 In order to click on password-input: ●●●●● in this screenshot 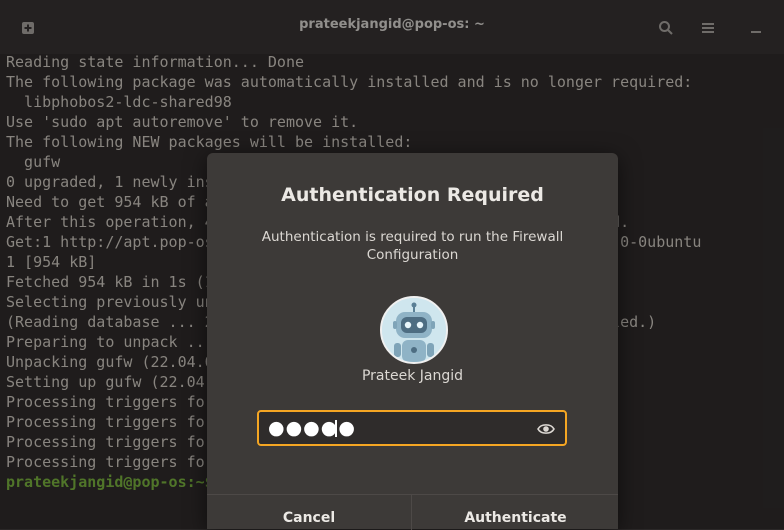, I will do `click(412, 428)`.